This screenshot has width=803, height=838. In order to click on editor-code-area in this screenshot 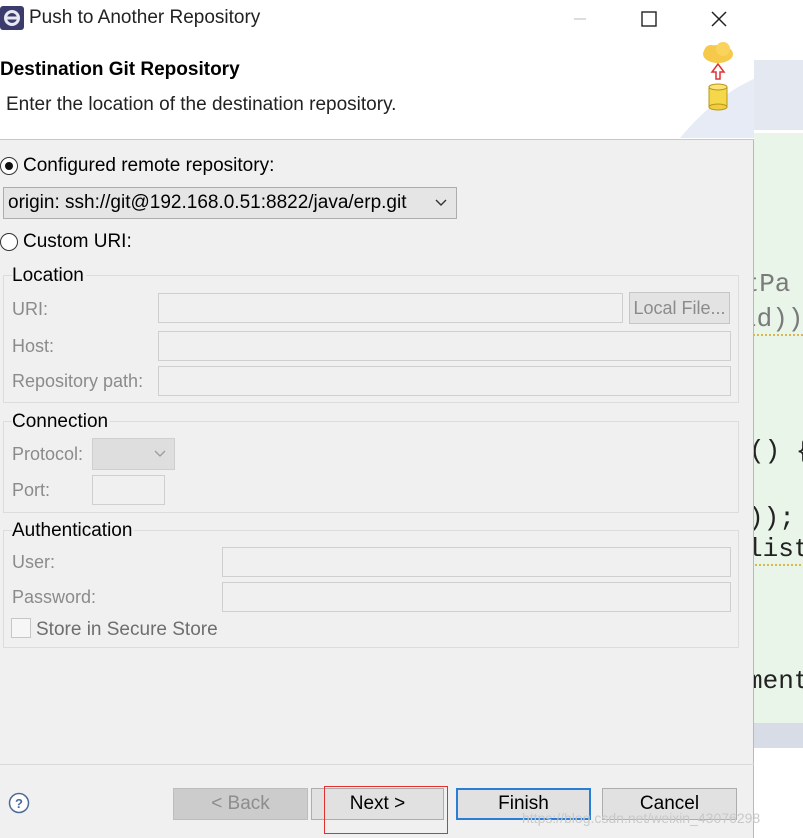, I will do `click(778, 428)`.